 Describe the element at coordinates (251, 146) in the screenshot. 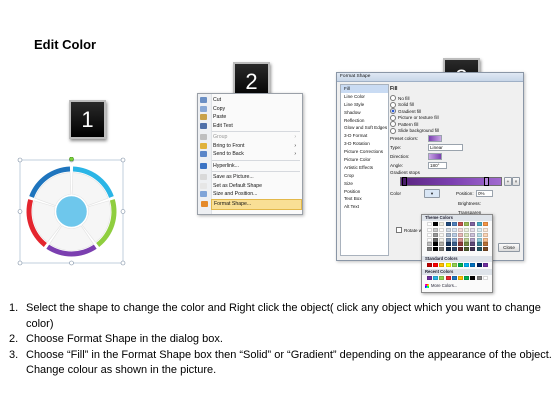

I see `menu-item-bring-to-front: Bring to Front ›` at that location.